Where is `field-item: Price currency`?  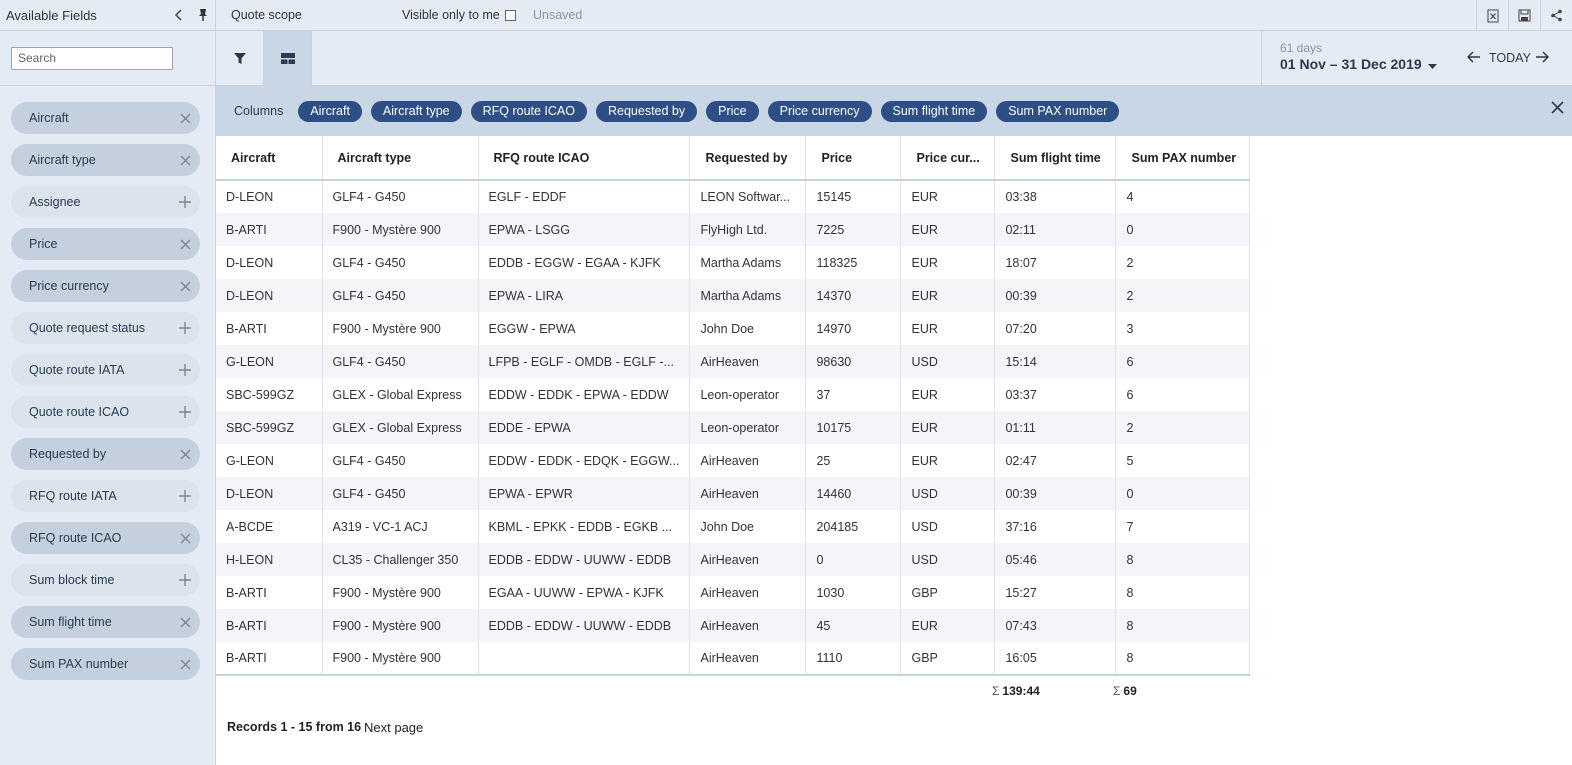 field-item: Price currency is located at coordinates (105, 286).